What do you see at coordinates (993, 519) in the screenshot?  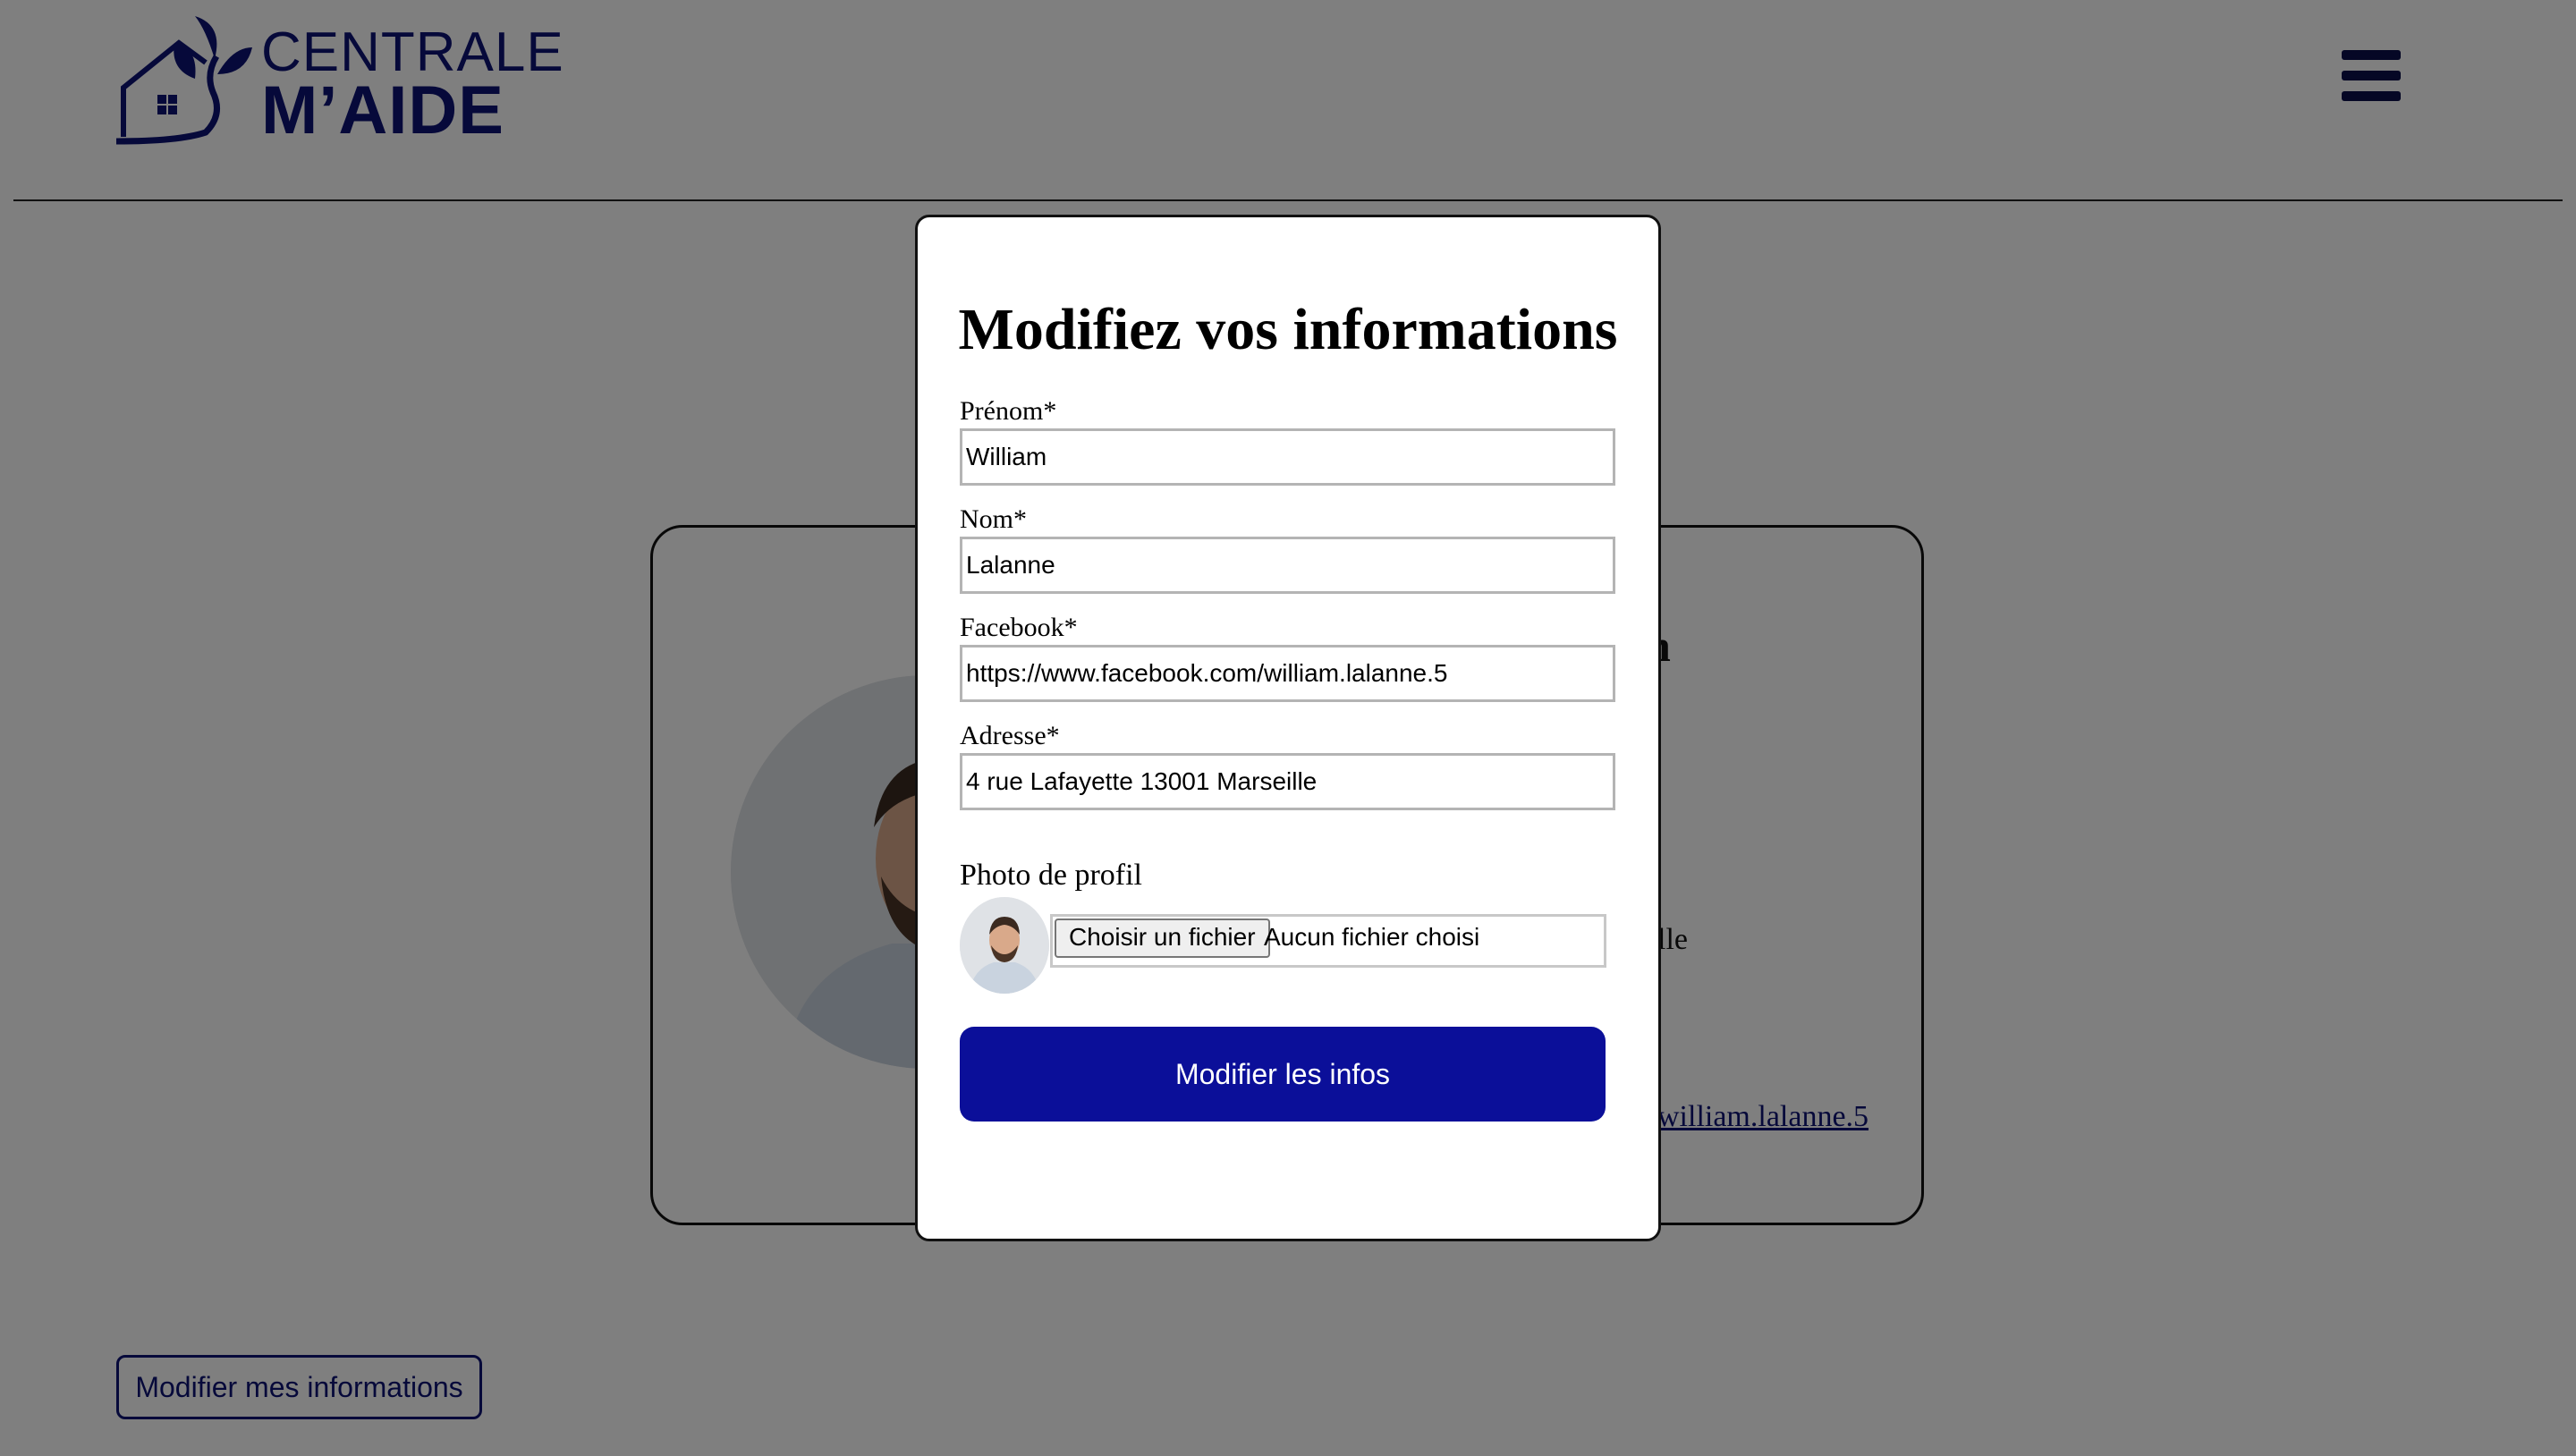 I see `last-name-label: Nom*` at bounding box center [993, 519].